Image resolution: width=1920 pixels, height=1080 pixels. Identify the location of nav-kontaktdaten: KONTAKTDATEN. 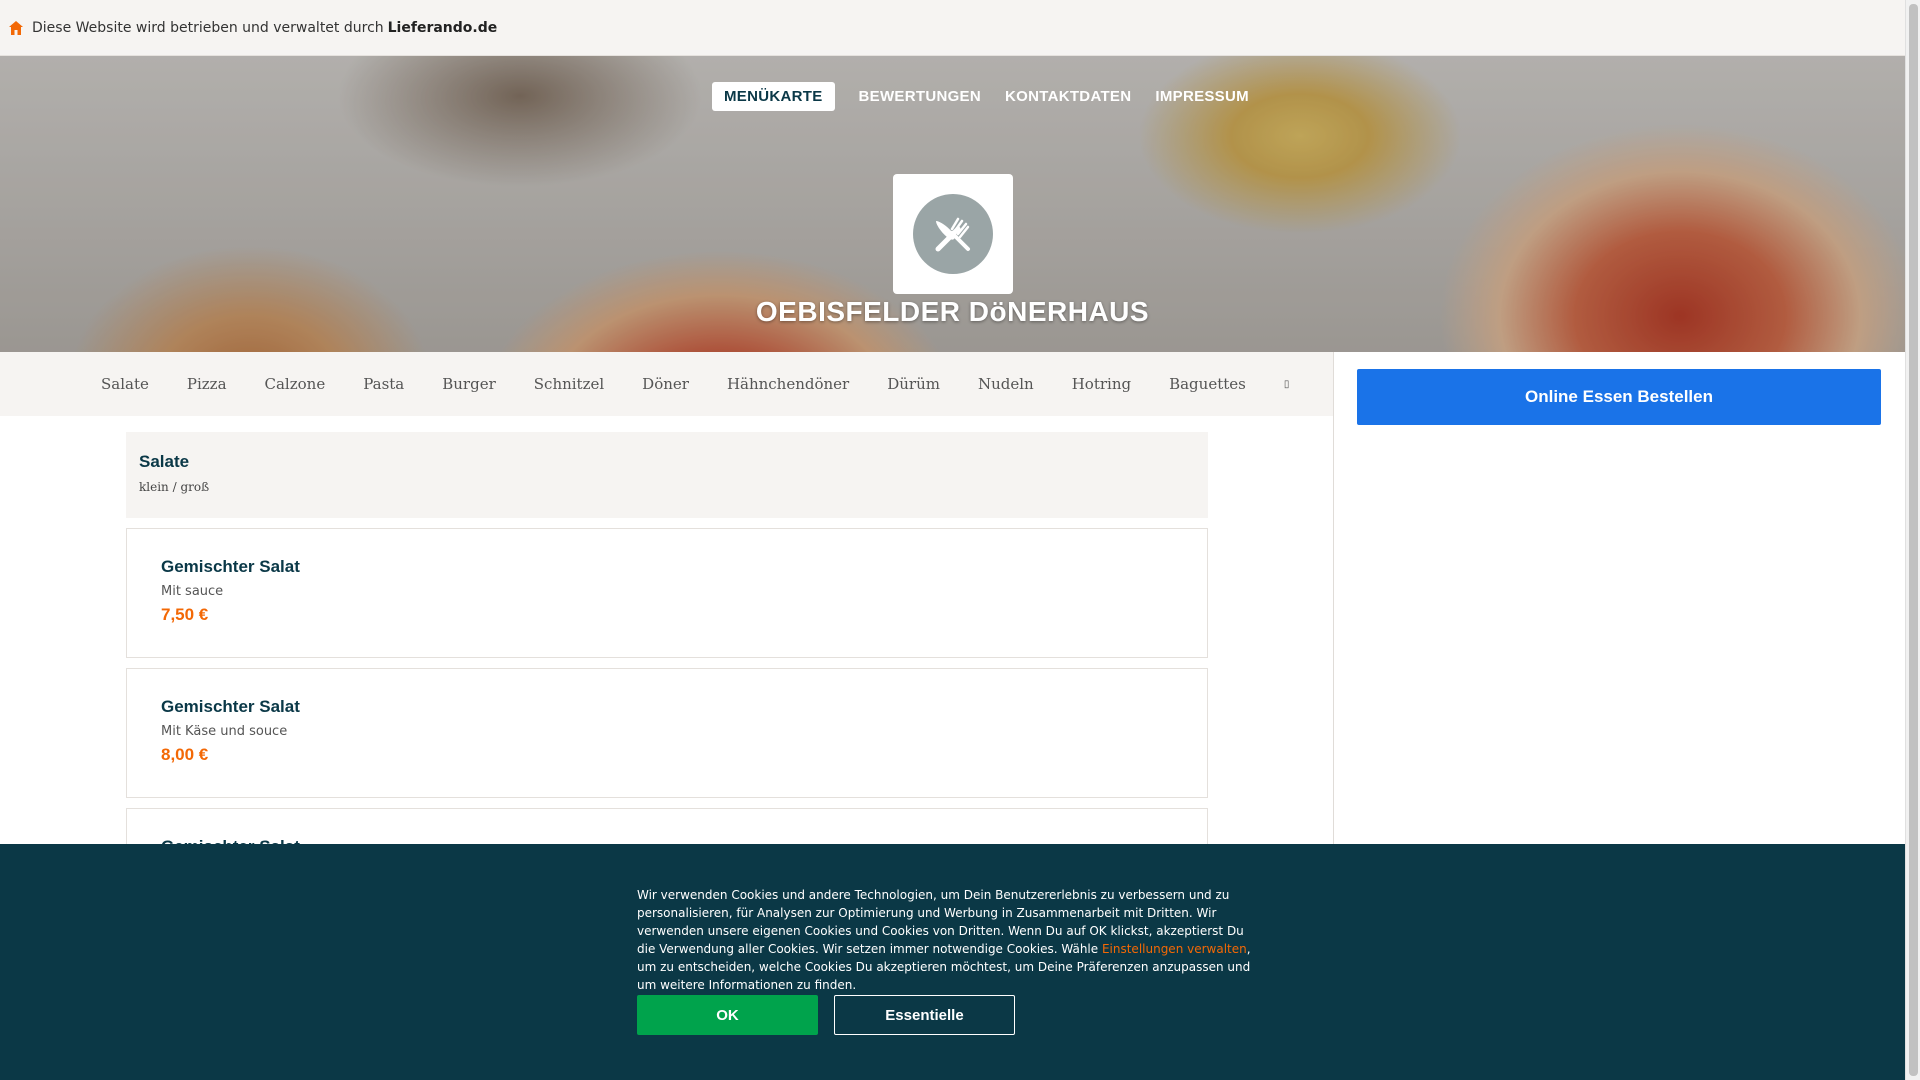
(1068, 96).